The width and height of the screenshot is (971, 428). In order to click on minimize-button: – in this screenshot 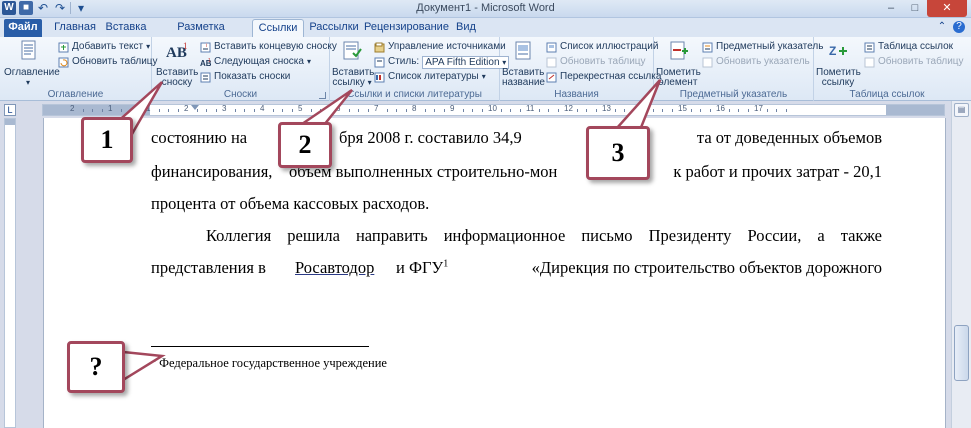, I will do `click(891, 8)`.